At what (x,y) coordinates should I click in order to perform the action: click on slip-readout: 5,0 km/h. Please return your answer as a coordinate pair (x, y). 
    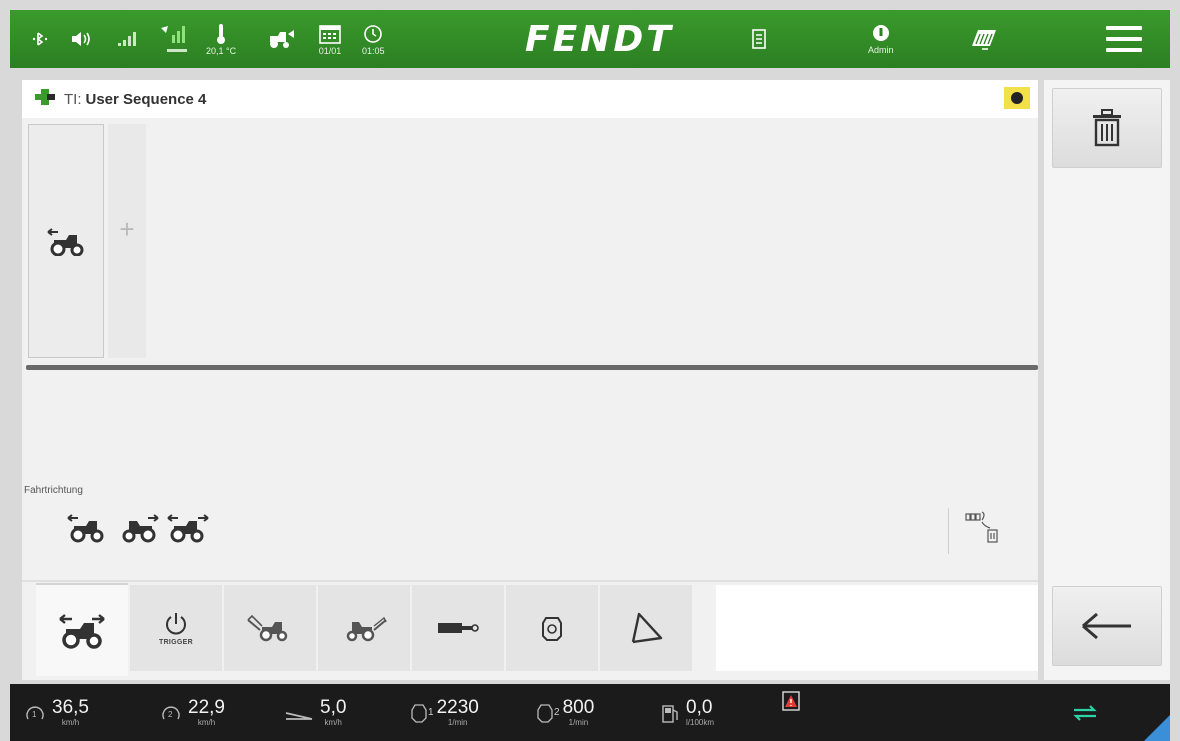
    Looking at the image, I should click on (315, 712).